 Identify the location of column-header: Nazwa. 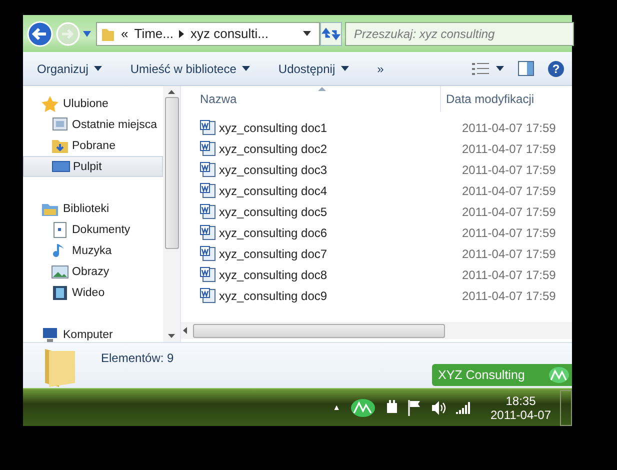
(310, 99).